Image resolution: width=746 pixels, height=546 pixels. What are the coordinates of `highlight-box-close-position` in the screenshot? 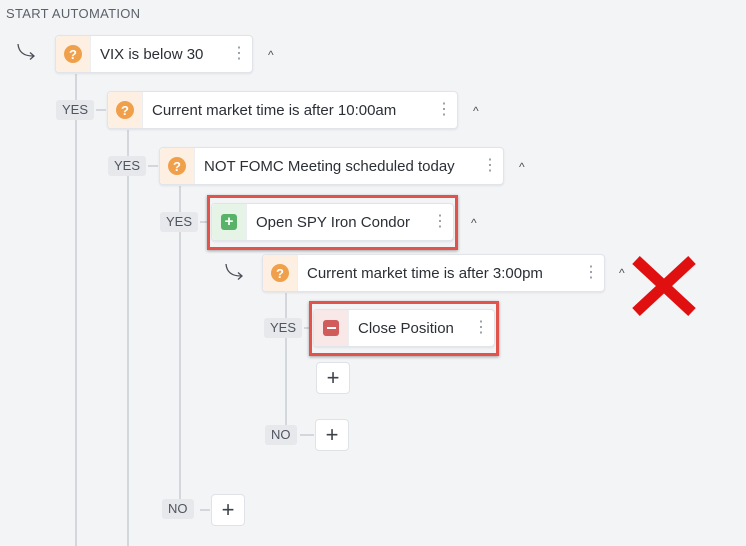 It's located at (404, 328).